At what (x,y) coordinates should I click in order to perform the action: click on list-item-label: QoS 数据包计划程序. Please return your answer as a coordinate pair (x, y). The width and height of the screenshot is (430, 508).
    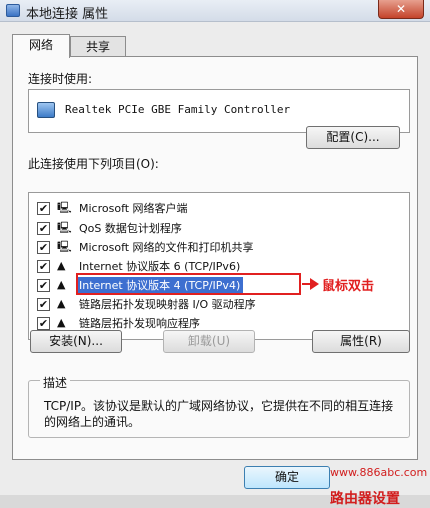
    Looking at the image, I should click on (130, 228).